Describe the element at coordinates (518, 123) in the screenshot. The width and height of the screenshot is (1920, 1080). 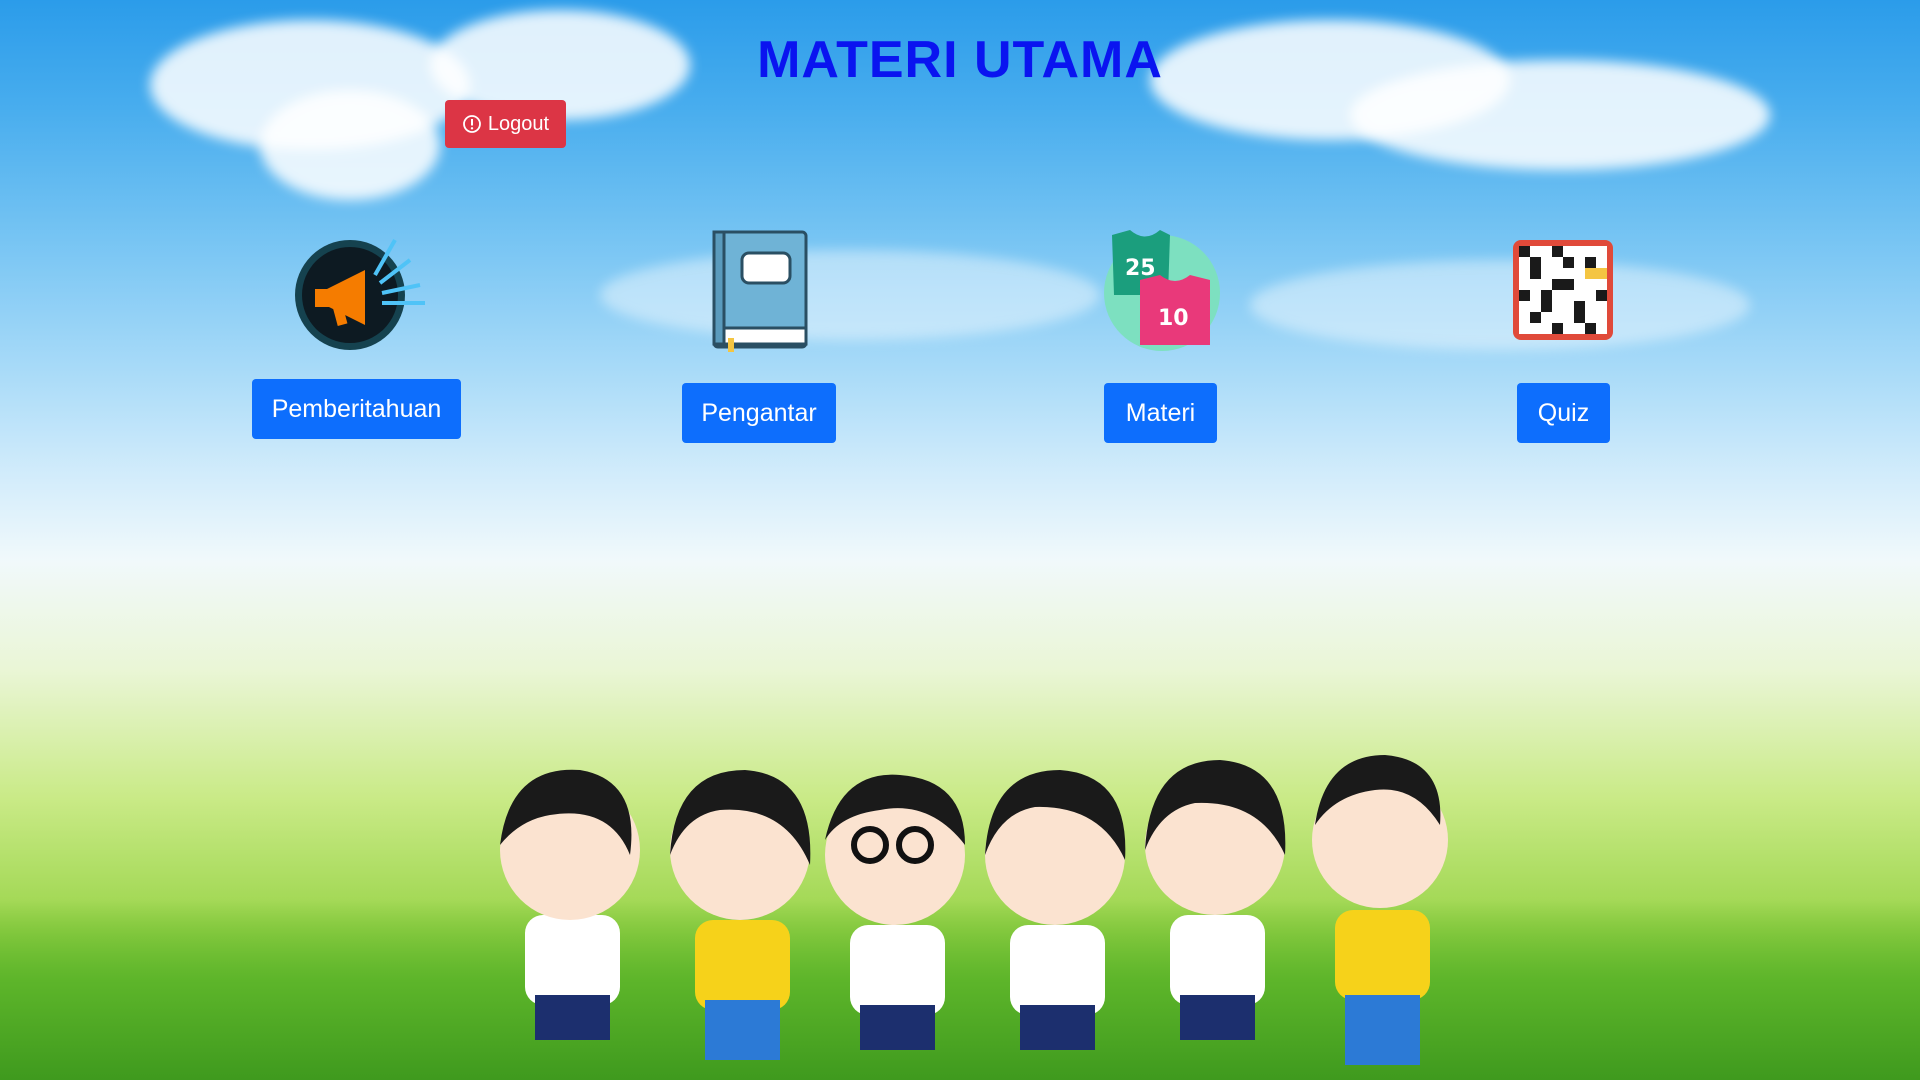
I see `logout-label: Logout` at that location.